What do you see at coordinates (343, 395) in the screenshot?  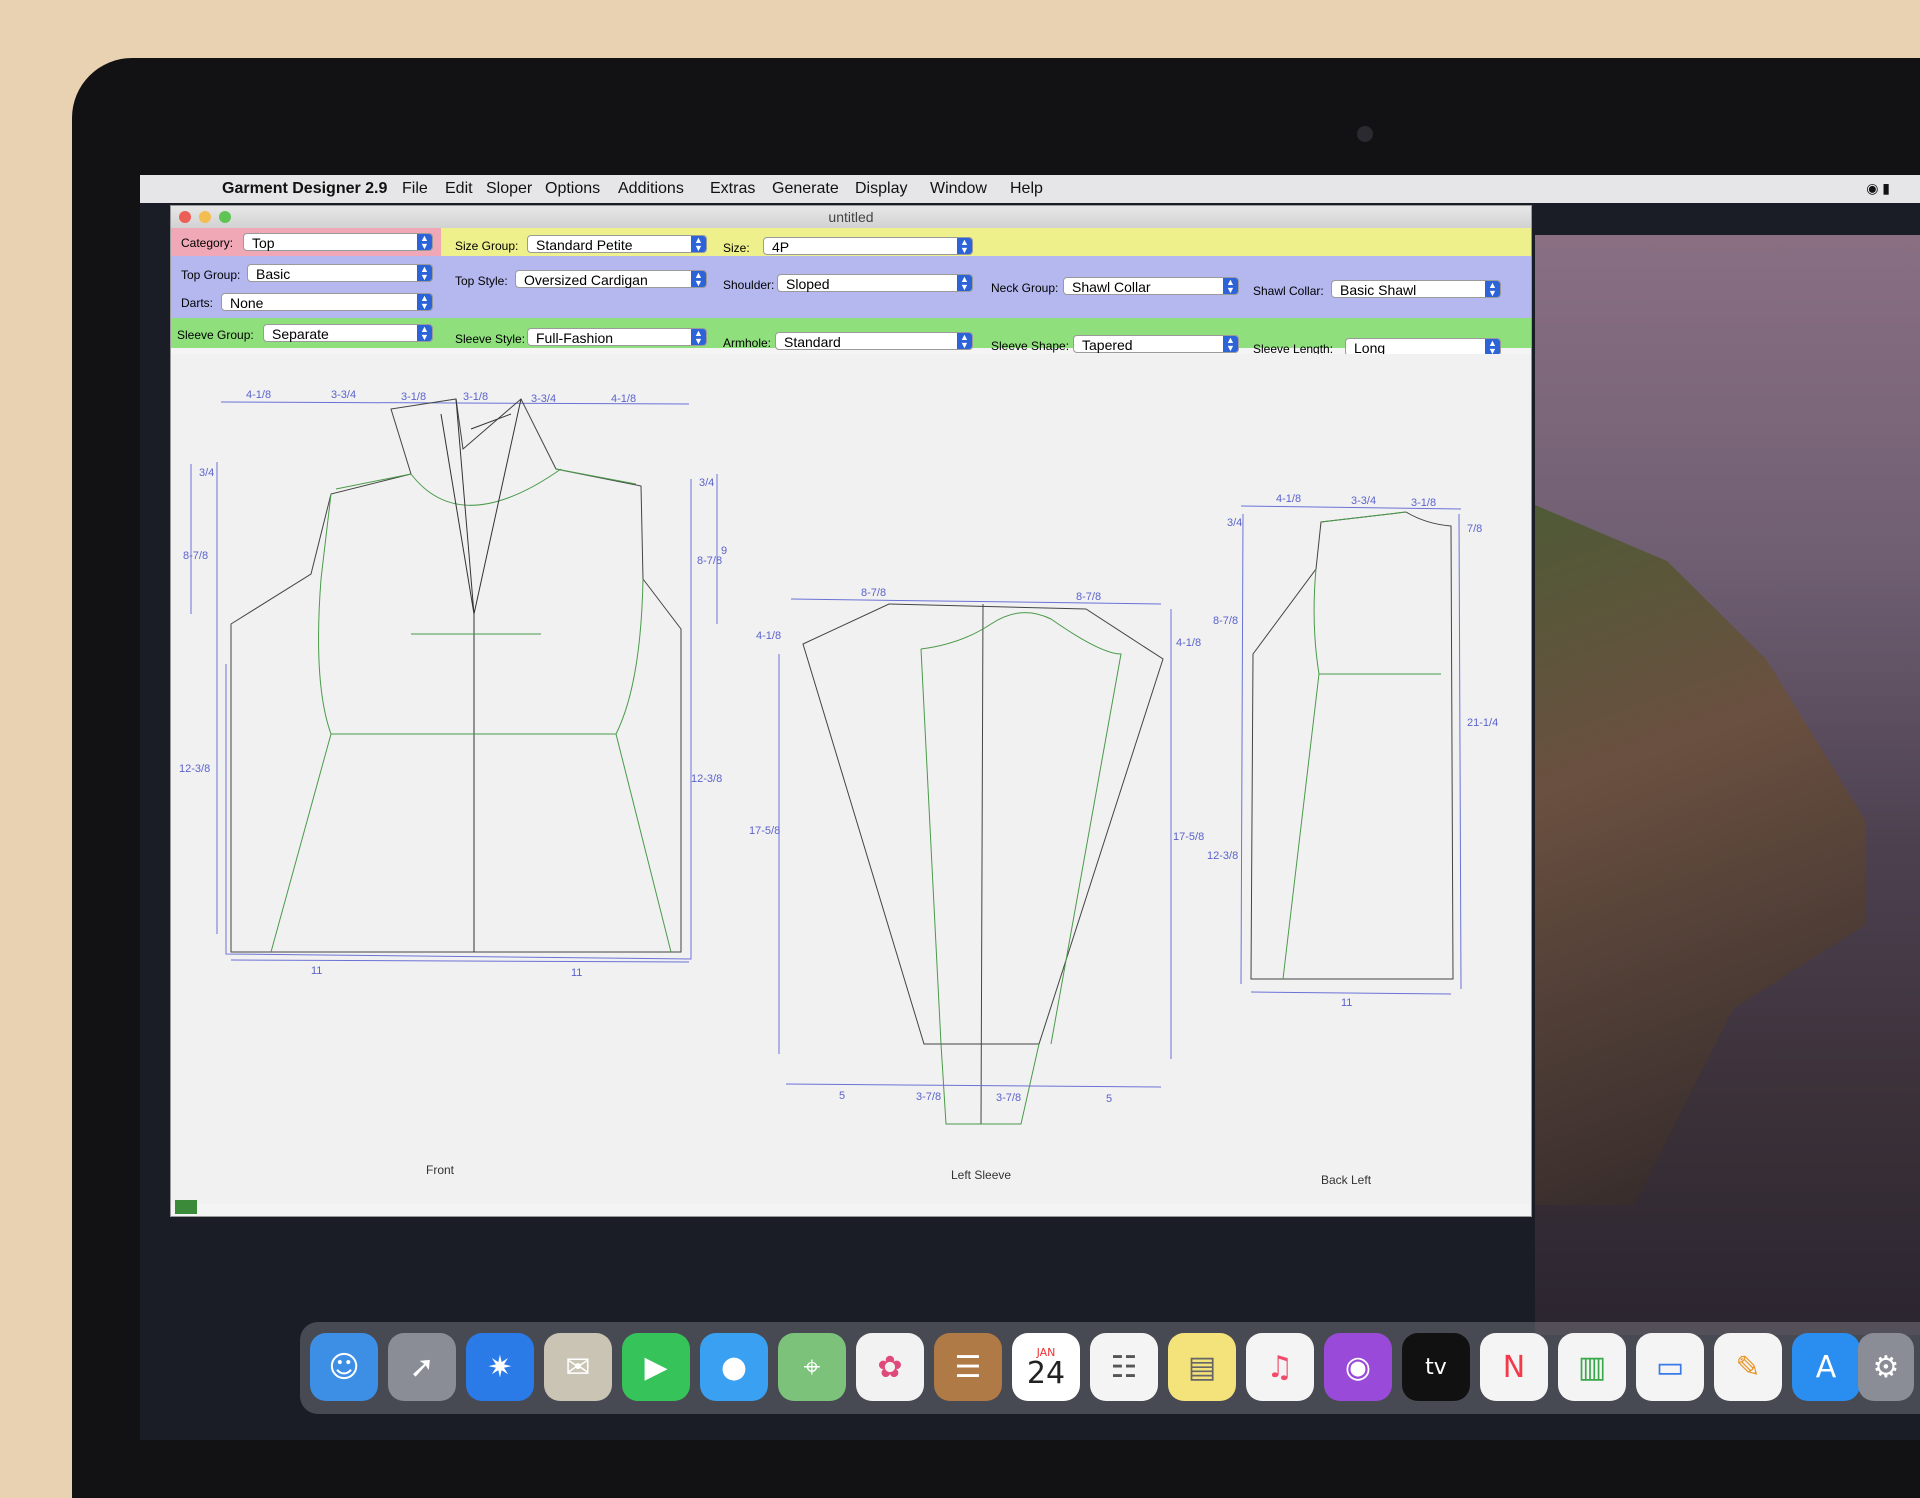 I see `front-dim-top-2: 3-3/4` at bounding box center [343, 395].